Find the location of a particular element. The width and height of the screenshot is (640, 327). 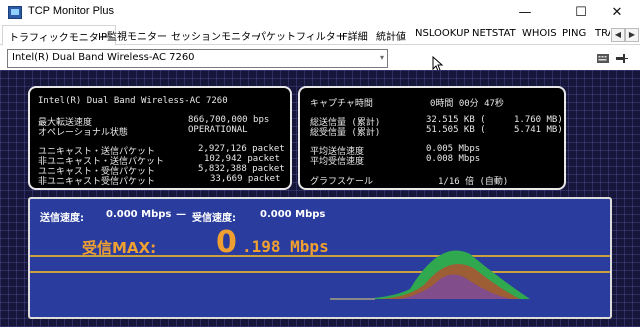

tab-ip-monitor: IP監視モニター is located at coordinates (132, 35).